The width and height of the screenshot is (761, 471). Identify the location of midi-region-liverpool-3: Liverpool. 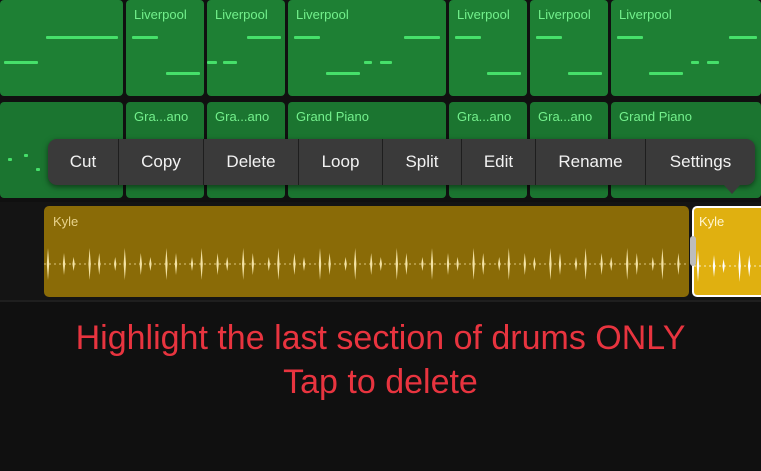
(367, 48).